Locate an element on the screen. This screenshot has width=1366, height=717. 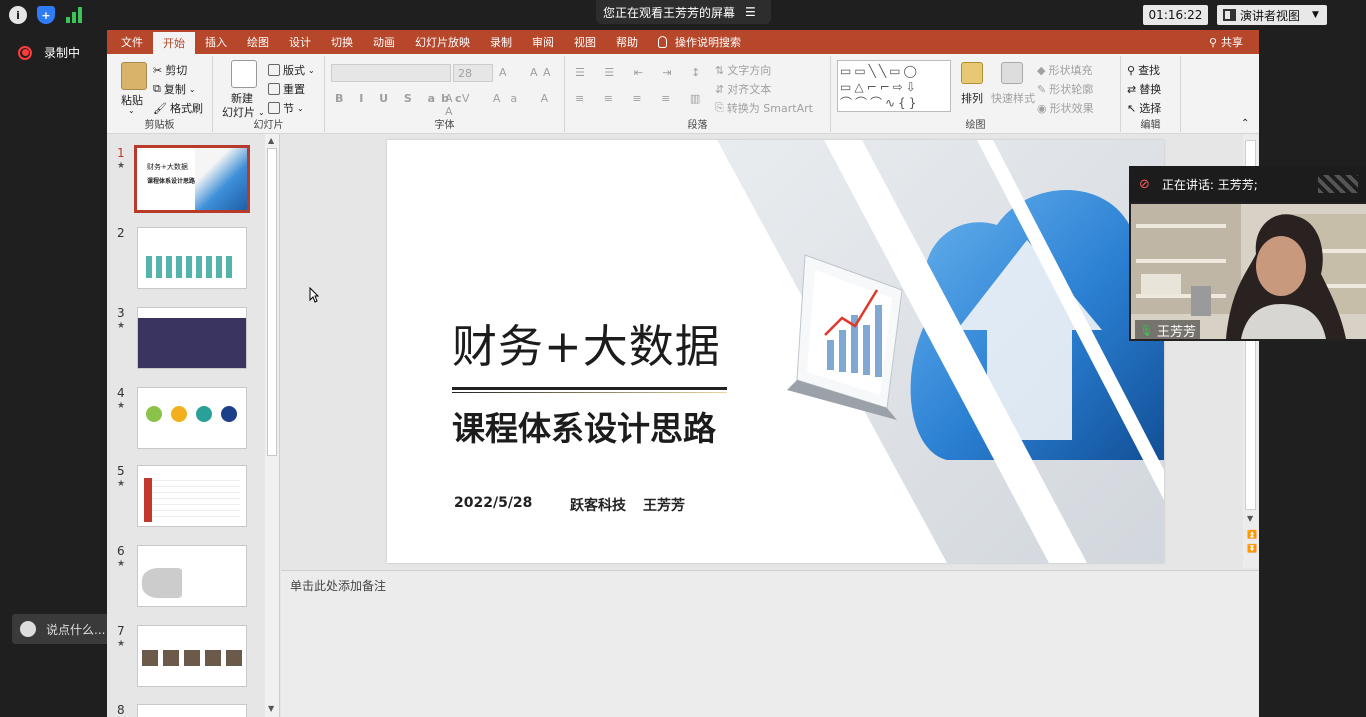
signal-icon is located at coordinates (74, 15).